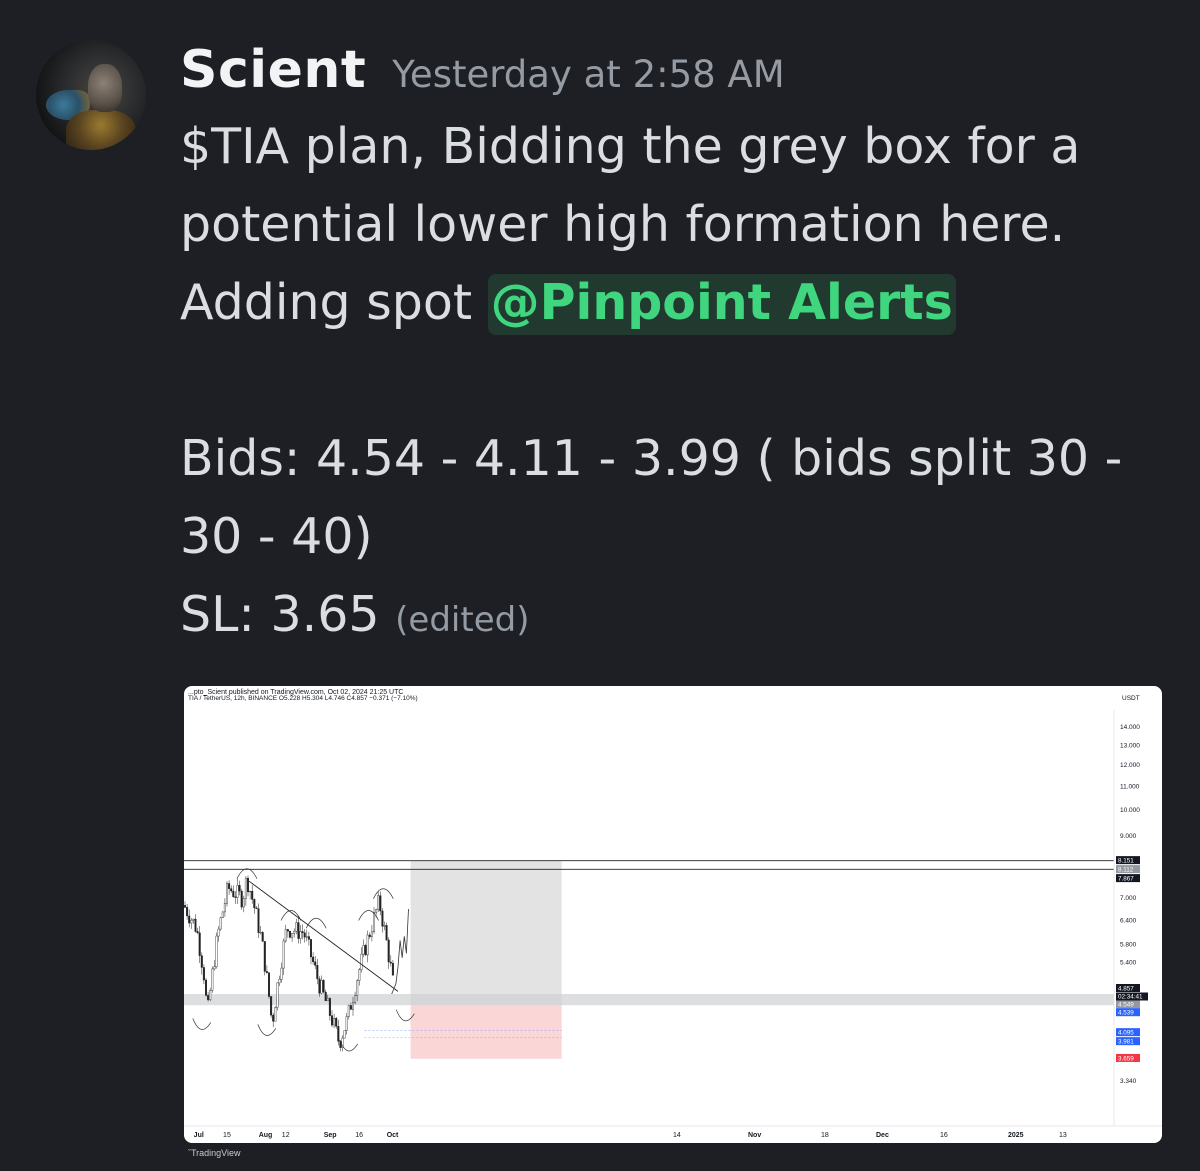  What do you see at coordinates (289, 963) in the screenshot?
I see `candles-group` at bounding box center [289, 963].